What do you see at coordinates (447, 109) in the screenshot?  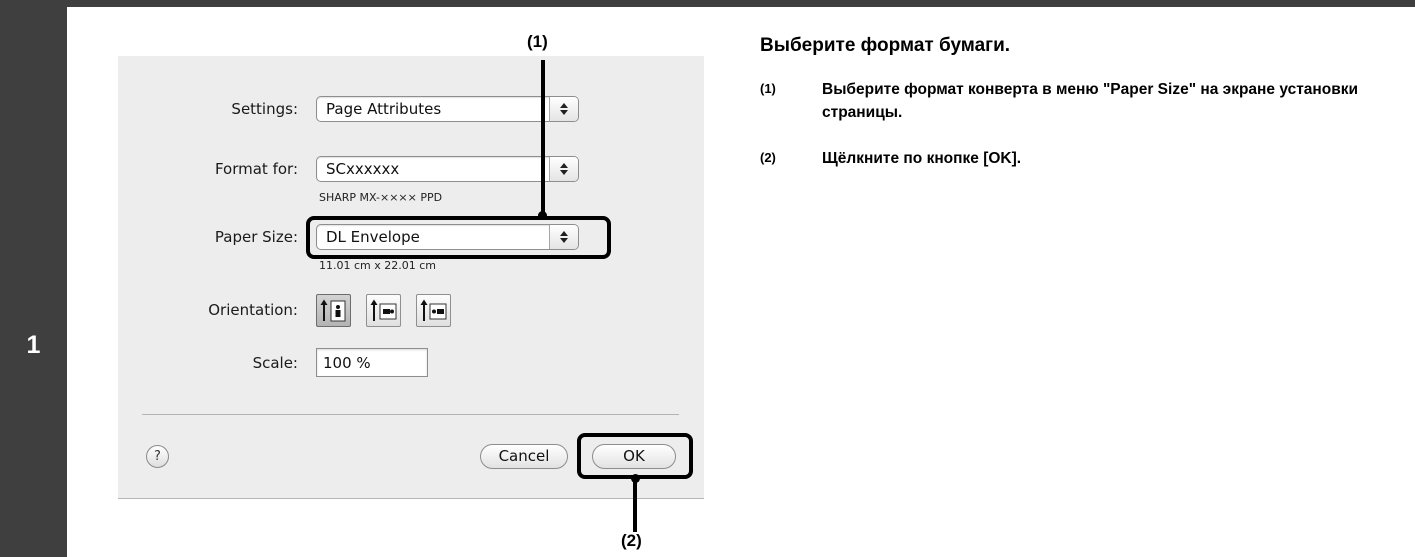 I see `settings-popup: Page Attributes` at bounding box center [447, 109].